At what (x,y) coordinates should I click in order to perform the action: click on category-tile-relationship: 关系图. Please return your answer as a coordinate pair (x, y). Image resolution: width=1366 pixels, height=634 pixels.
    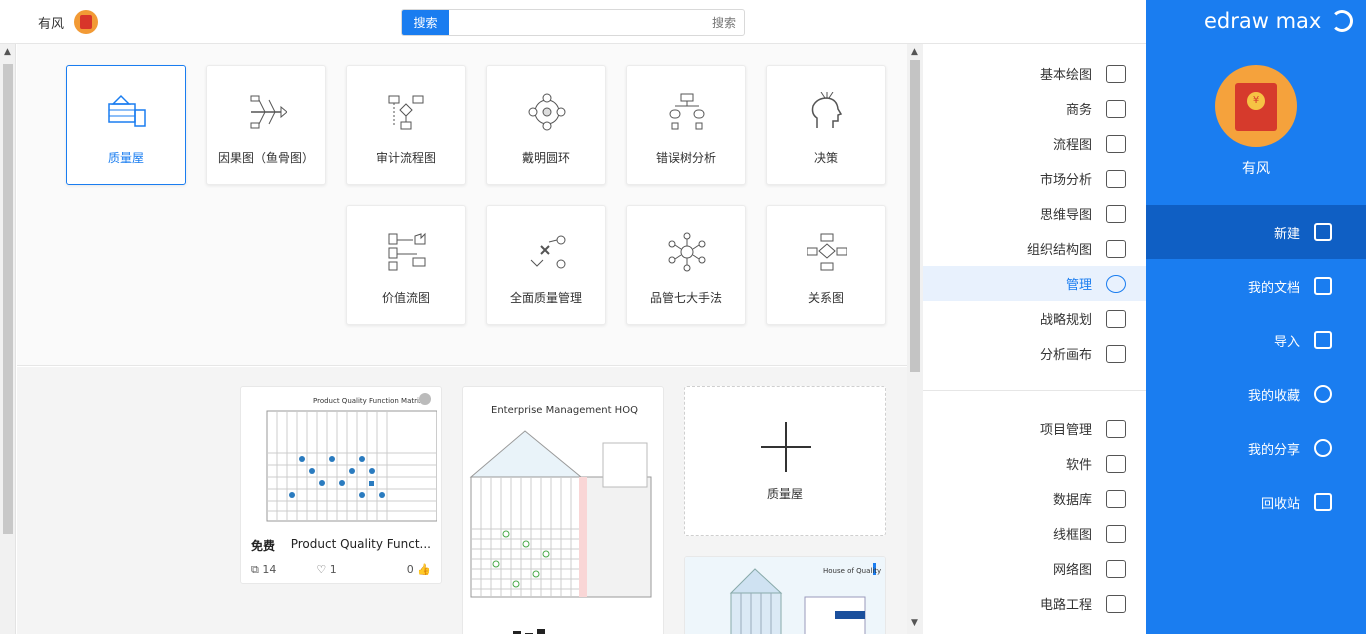
    Looking at the image, I should click on (826, 265).